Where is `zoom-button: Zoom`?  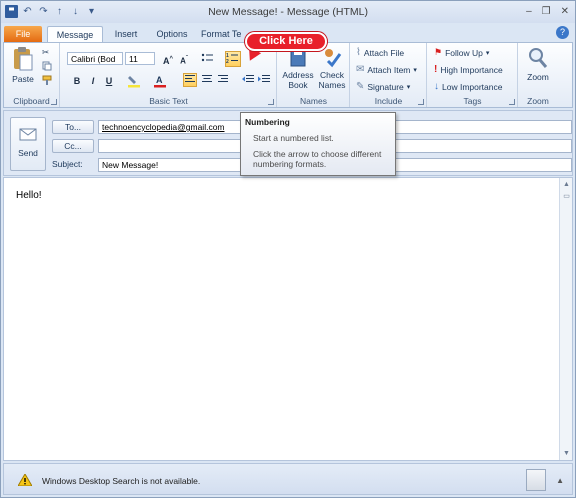
zoom-button: Zoom is located at coordinates (538, 64).